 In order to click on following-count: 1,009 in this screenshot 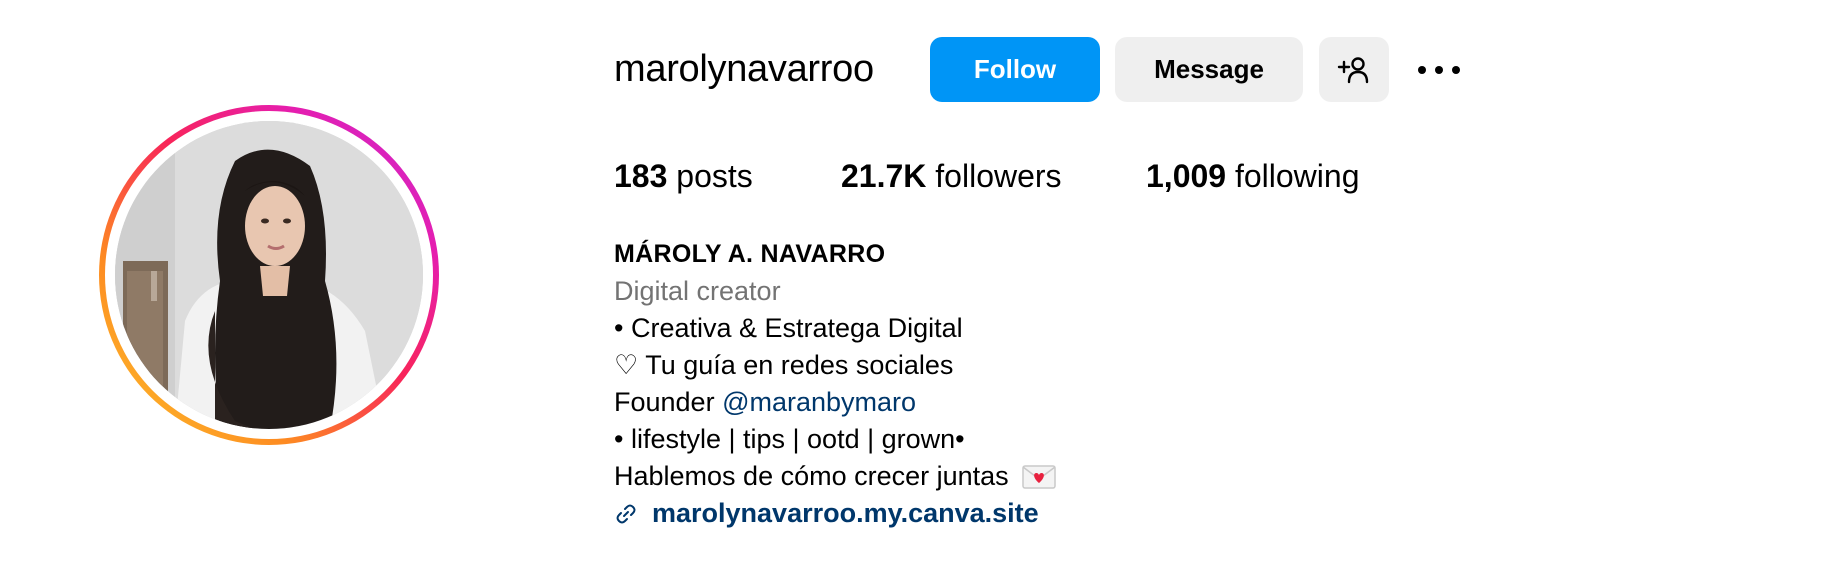, I will do `click(1186, 176)`.